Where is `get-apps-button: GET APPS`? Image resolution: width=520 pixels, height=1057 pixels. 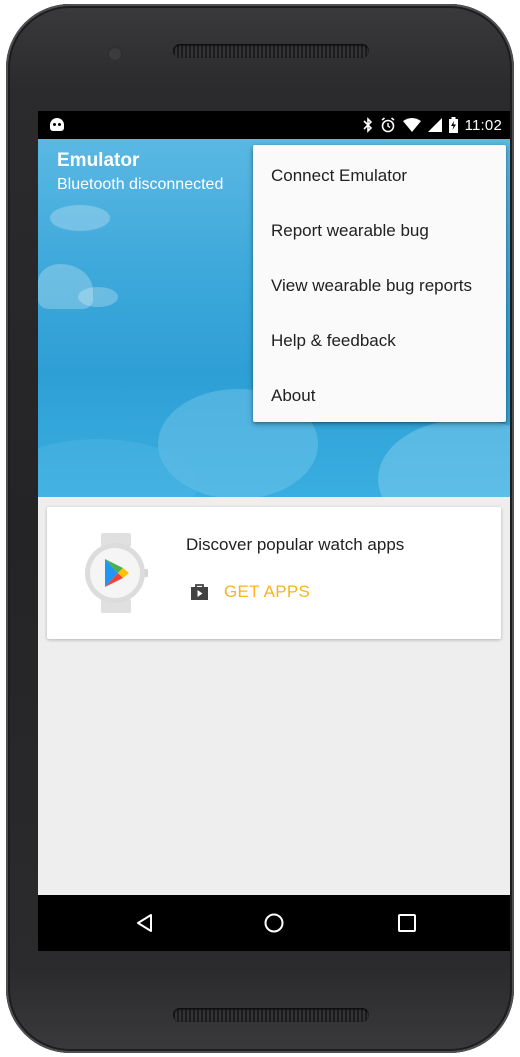 get-apps-button: GET APPS is located at coordinates (250, 592).